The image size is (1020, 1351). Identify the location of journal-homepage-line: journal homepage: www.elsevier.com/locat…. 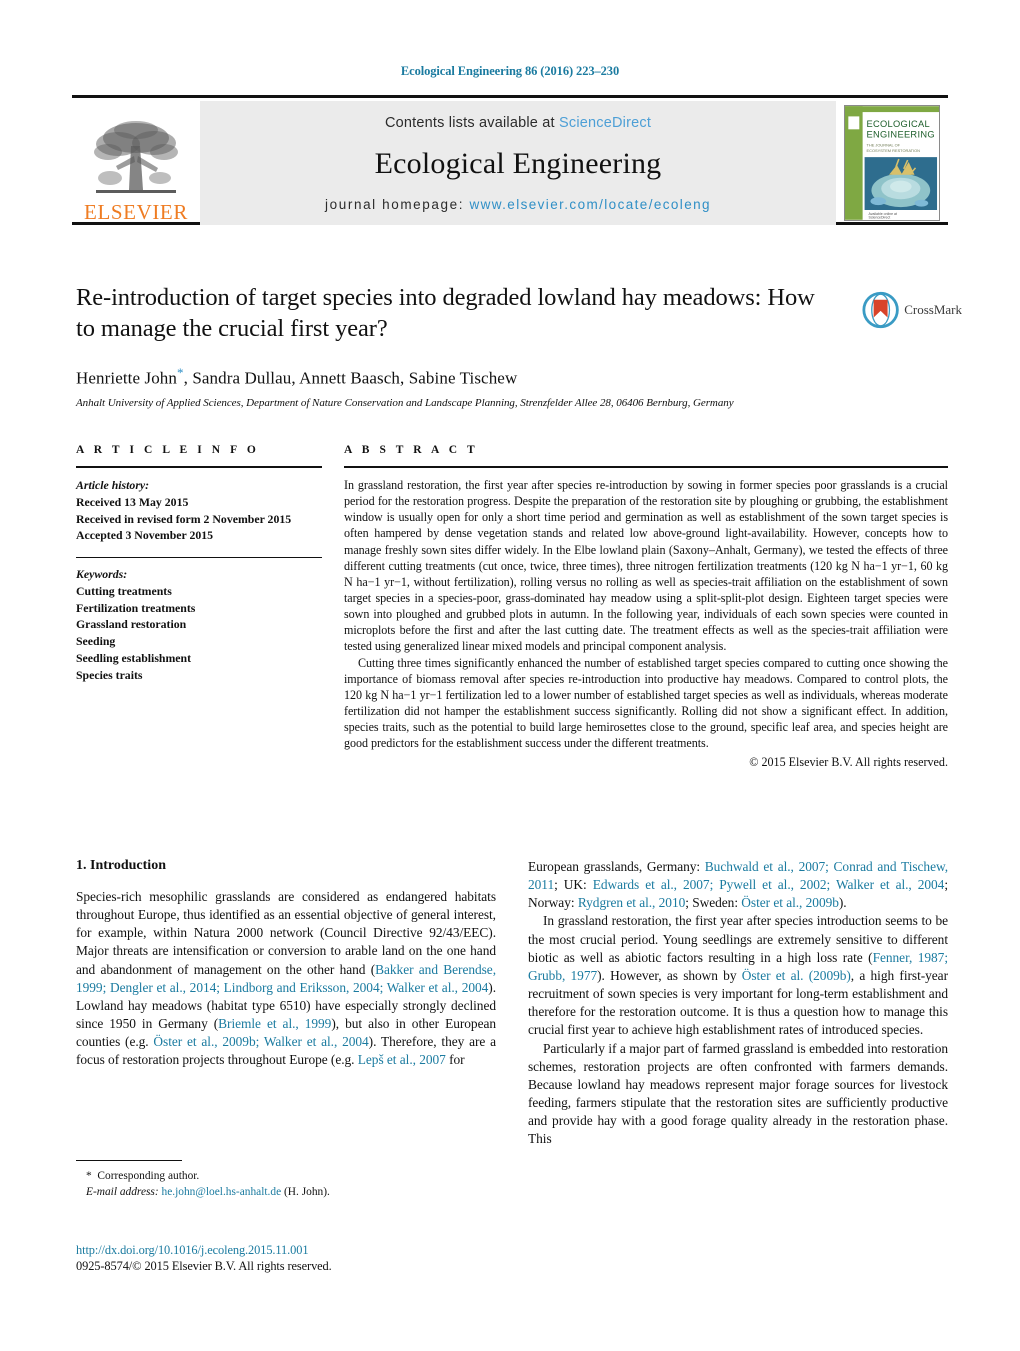
(518, 204).